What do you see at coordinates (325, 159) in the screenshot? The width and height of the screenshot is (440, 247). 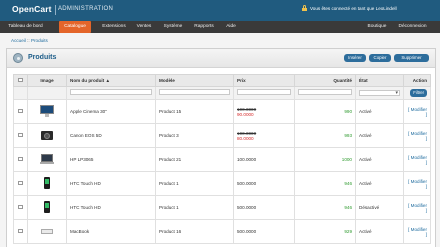 I see `product-quantity: 1000` at bounding box center [325, 159].